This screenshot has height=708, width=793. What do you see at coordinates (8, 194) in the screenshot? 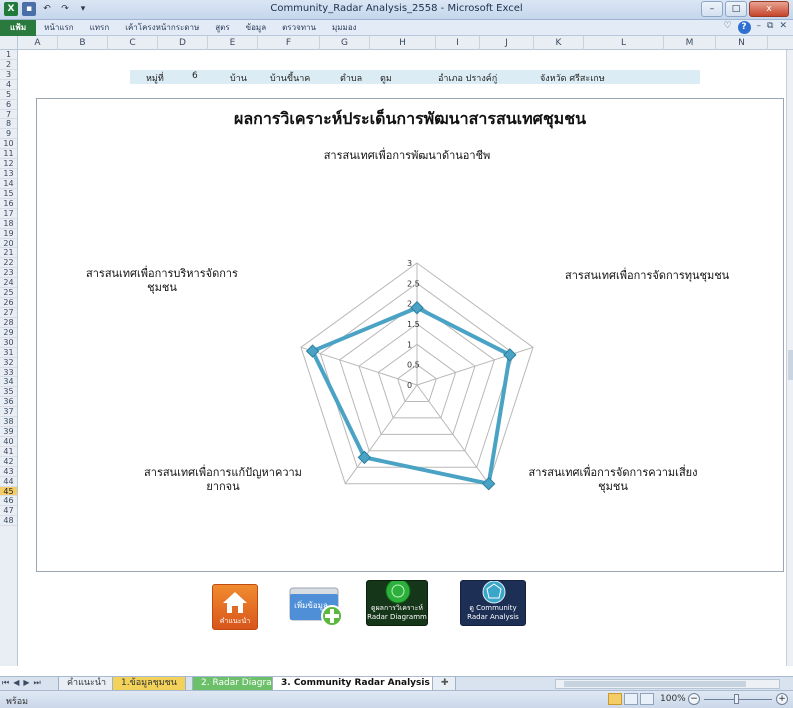
I see `row-header: 15` at bounding box center [8, 194].